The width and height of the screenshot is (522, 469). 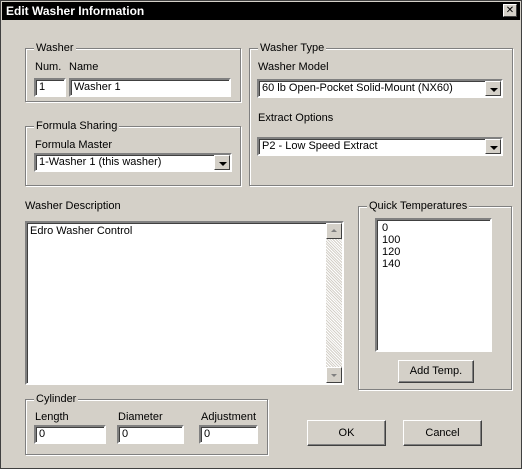 What do you see at coordinates (334, 231) in the screenshot?
I see `scroll-up-icon` at bounding box center [334, 231].